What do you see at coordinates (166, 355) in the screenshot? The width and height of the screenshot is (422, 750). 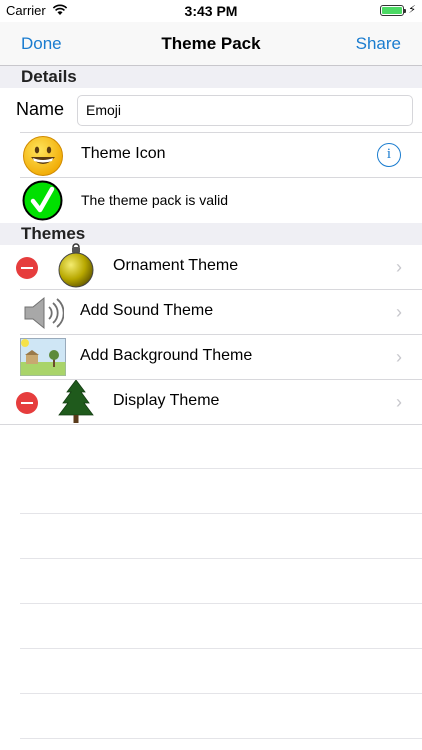 I see `theme-label: Add Background Theme` at bounding box center [166, 355].